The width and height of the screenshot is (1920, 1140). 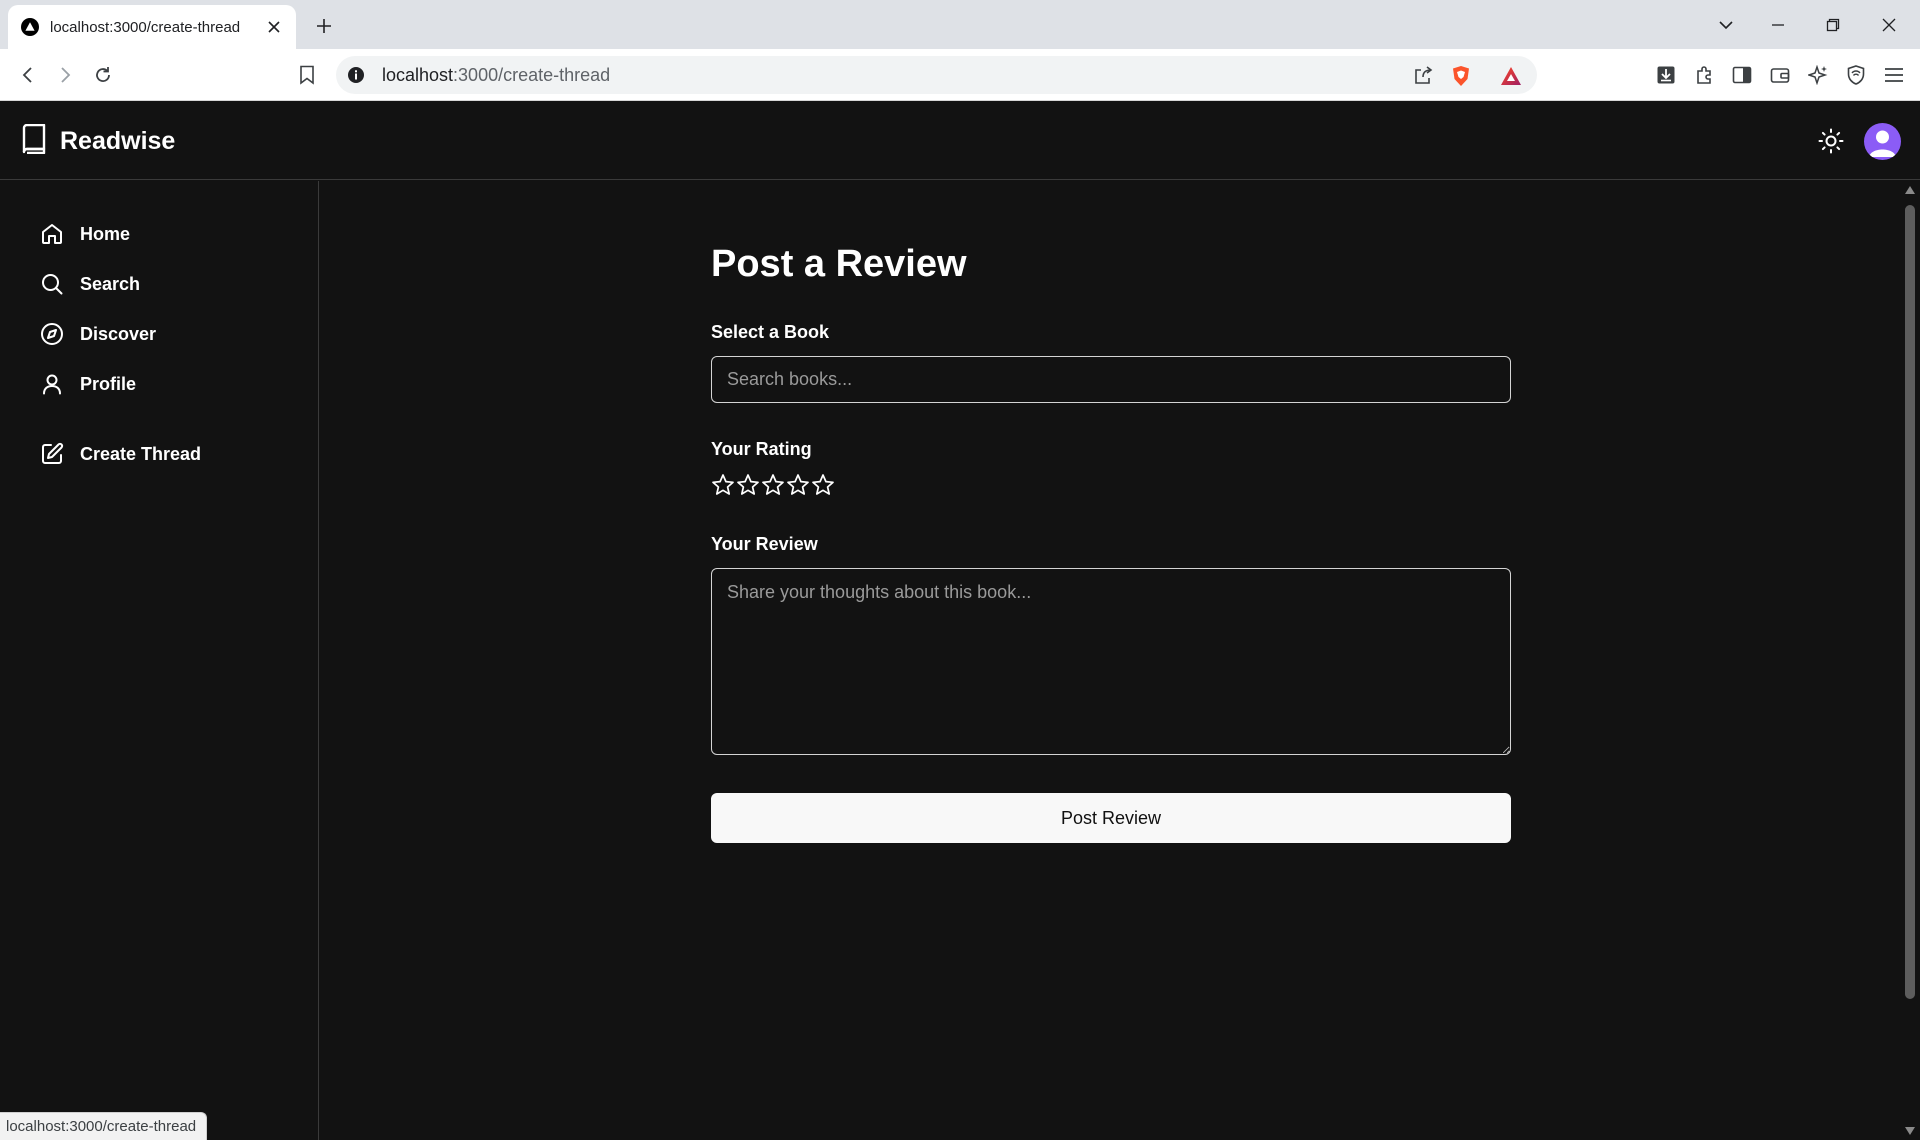 I want to click on leo-ai-icon, so click(x=1818, y=75).